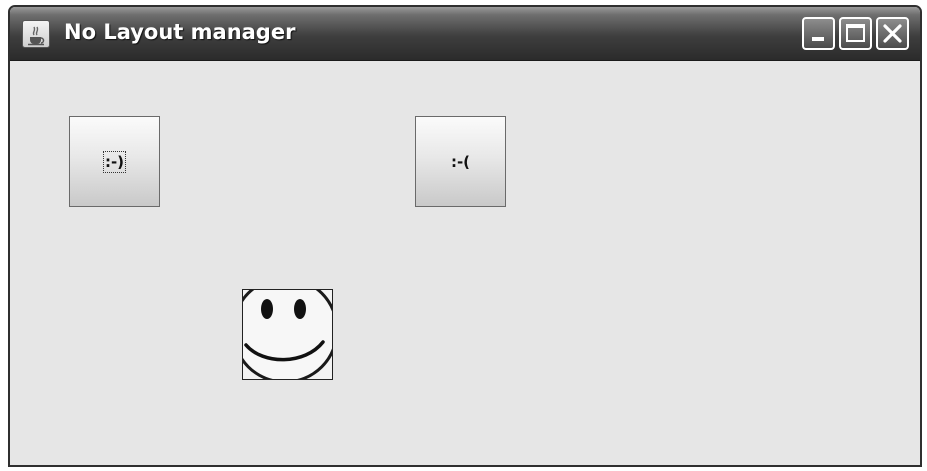  Describe the element at coordinates (818, 39) in the screenshot. I see `minimize-icon` at that location.